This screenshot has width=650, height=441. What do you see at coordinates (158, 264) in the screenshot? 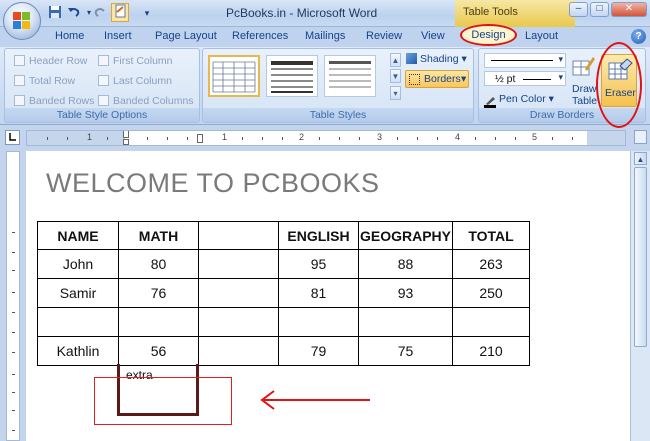
I see `table-cell: 80` at bounding box center [158, 264].